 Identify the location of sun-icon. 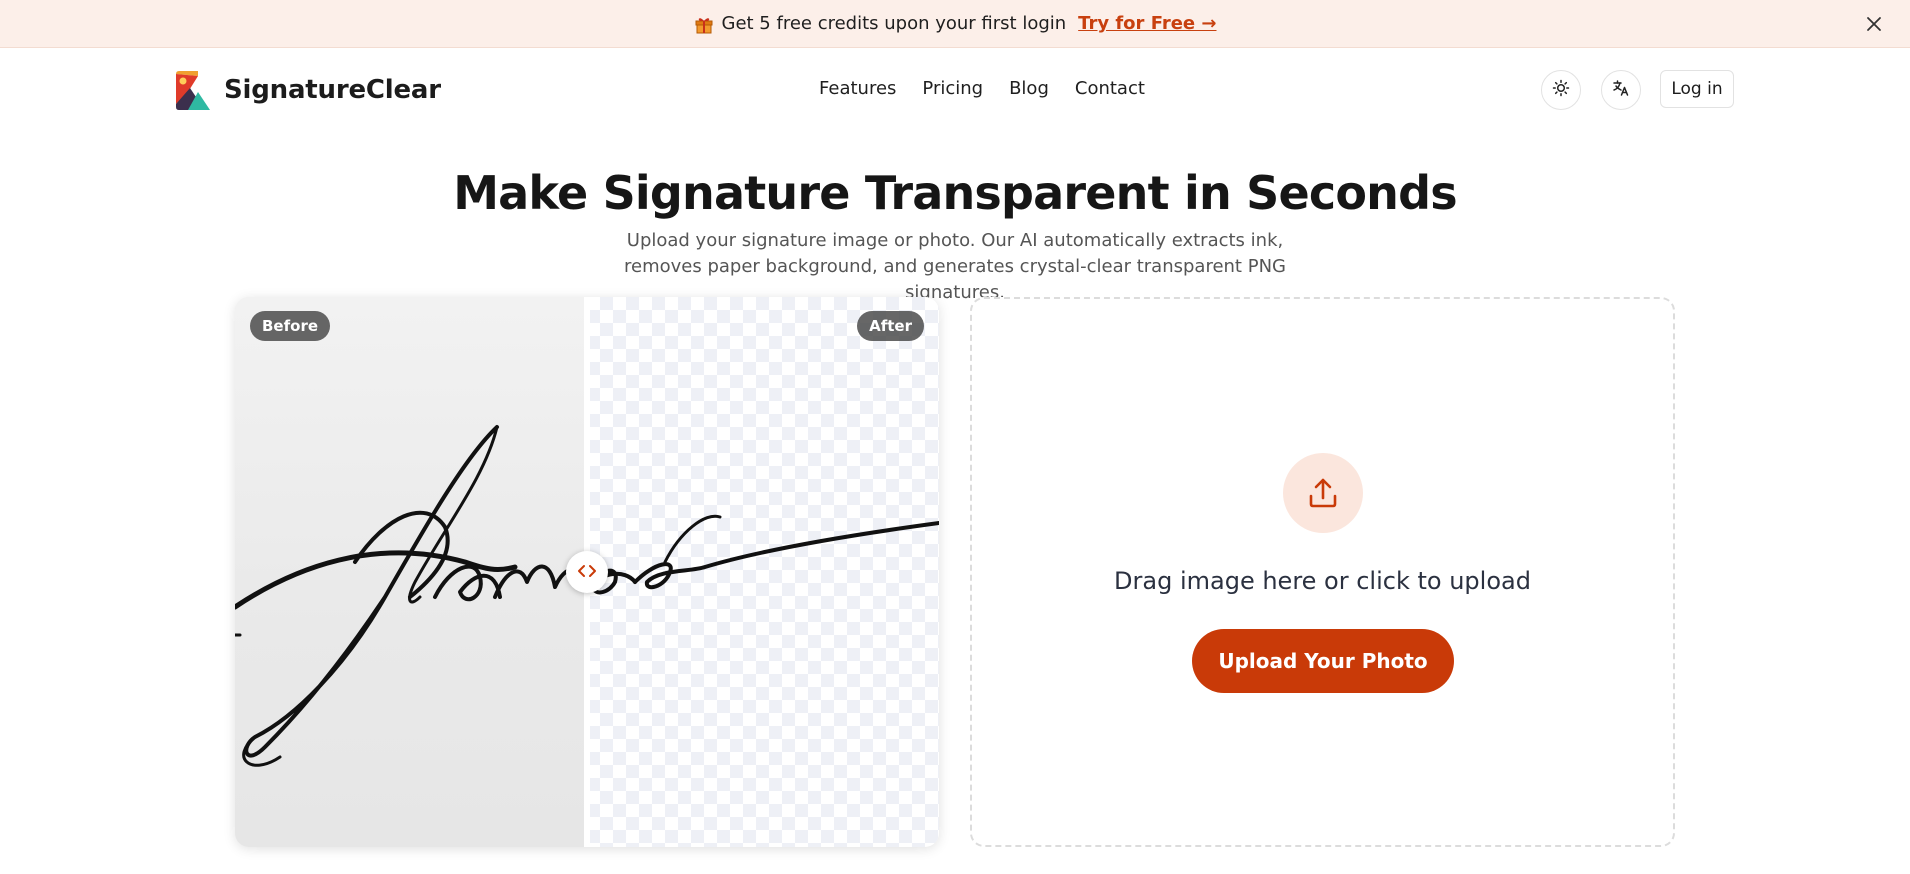
(1561, 90).